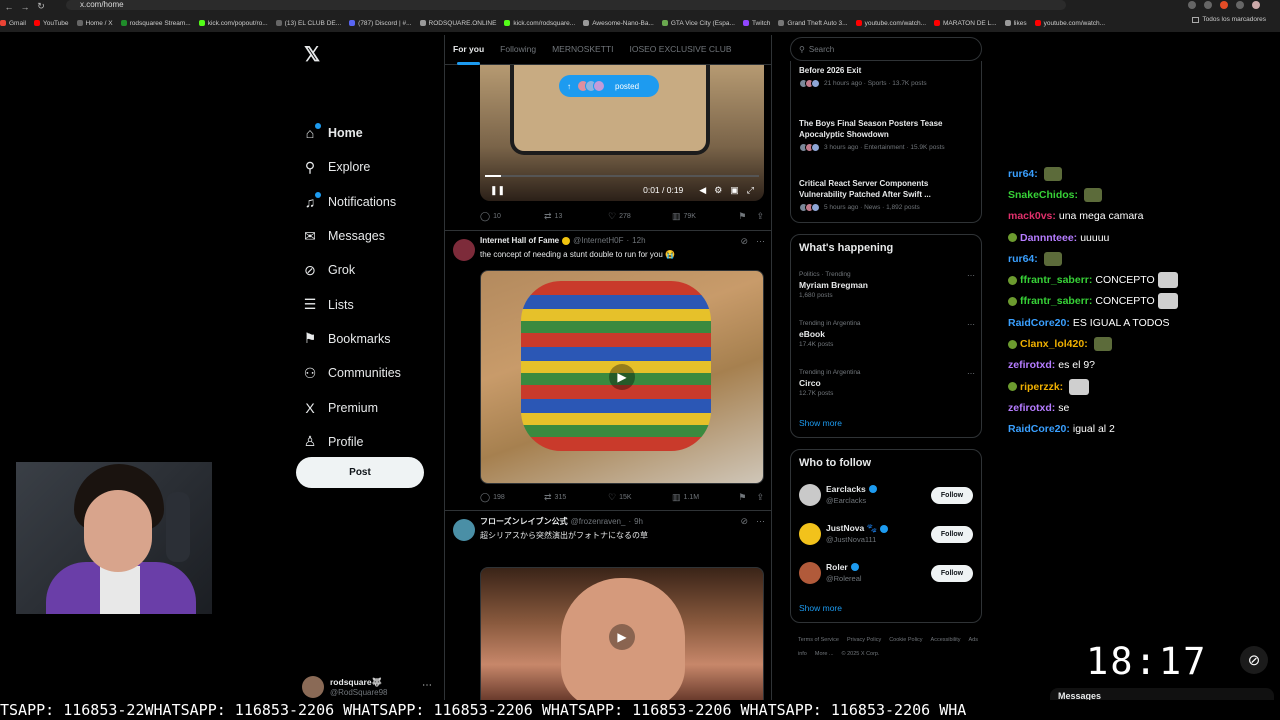 The height and width of the screenshot is (720, 1280). Describe the element at coordinates (946, 640) in the screenshot. I see `footer-link: Accessibility` at that location.